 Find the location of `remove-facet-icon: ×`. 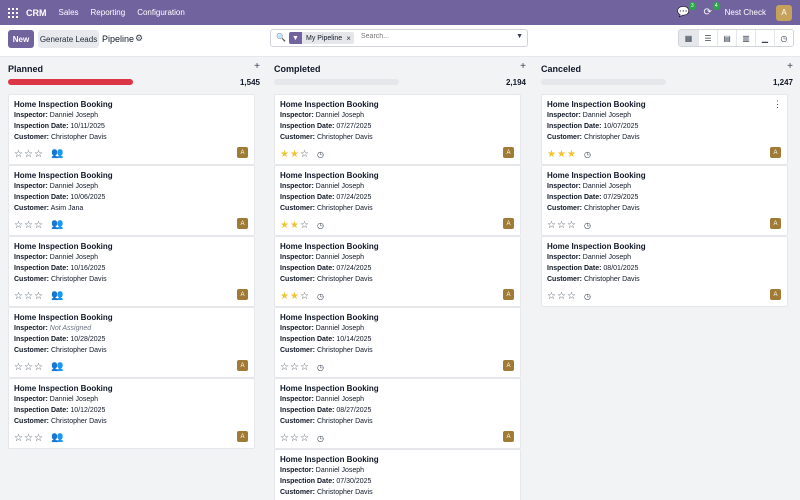

remove-facet-icon: × is located at coordinates (350, 38).